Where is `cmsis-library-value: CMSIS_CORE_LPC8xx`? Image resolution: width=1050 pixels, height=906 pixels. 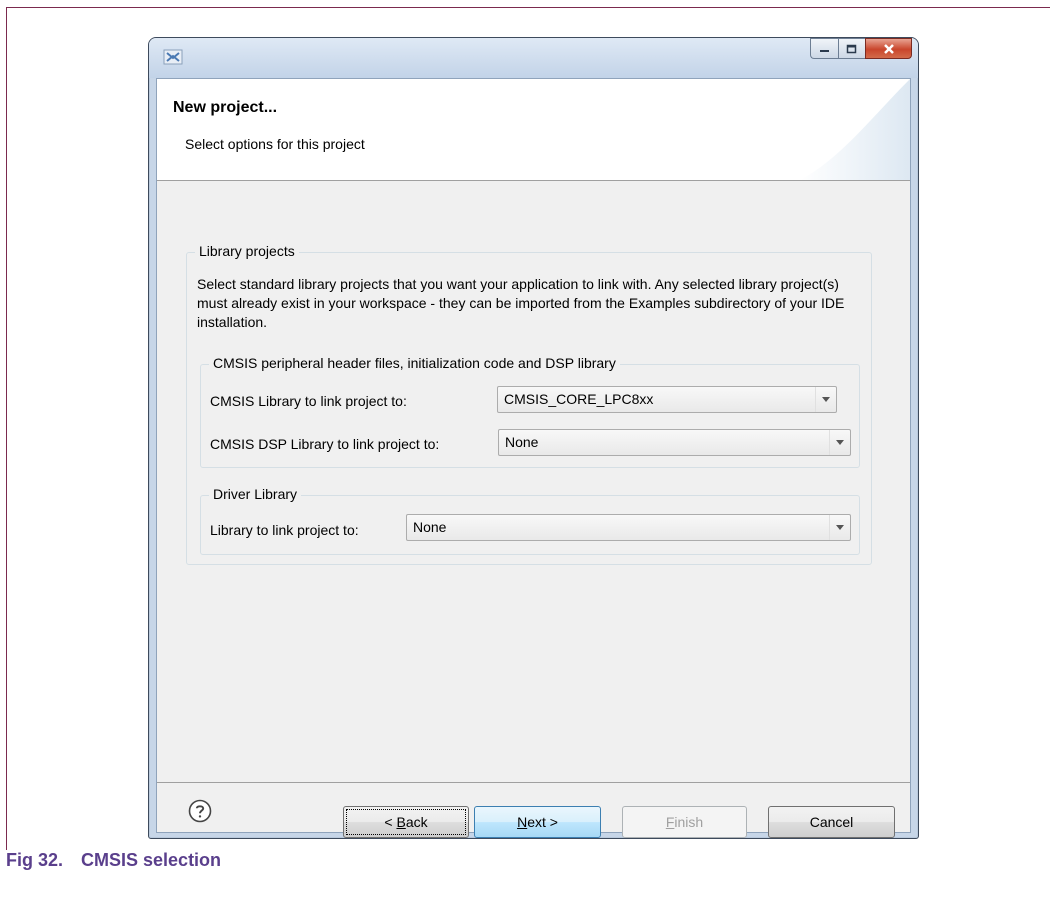 cmsis-library-value: CMSIS_CORE_LPC8xx is located at coordinates (579, 399).